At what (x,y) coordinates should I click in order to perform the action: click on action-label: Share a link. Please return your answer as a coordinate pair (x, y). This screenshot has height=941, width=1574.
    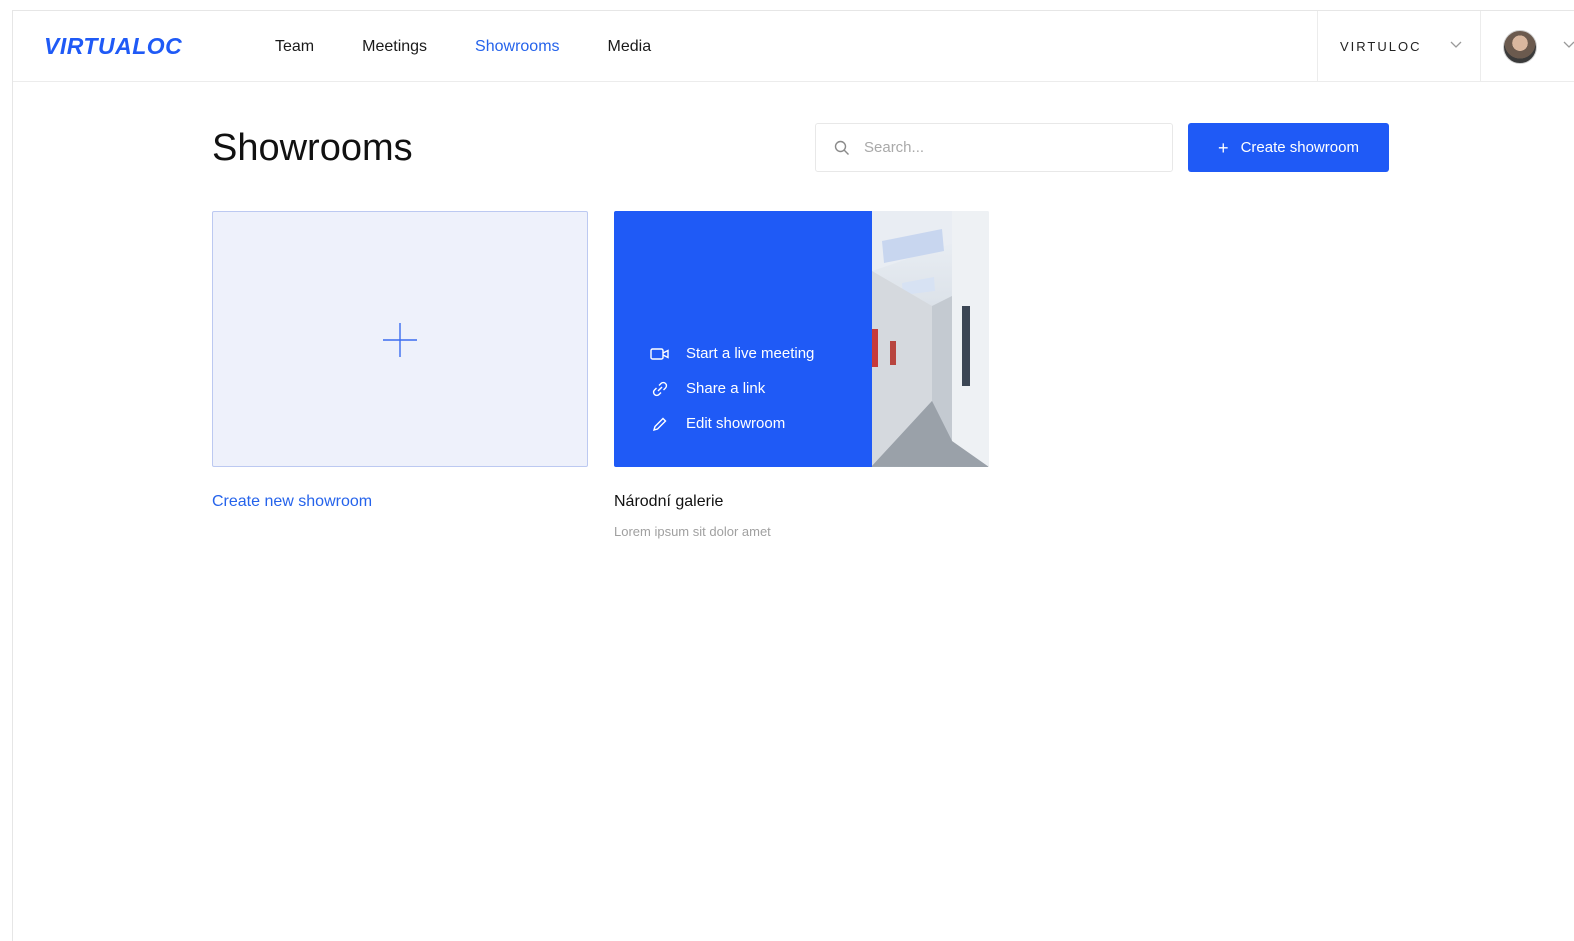
    Looking at the image, I should click on (726, 388).